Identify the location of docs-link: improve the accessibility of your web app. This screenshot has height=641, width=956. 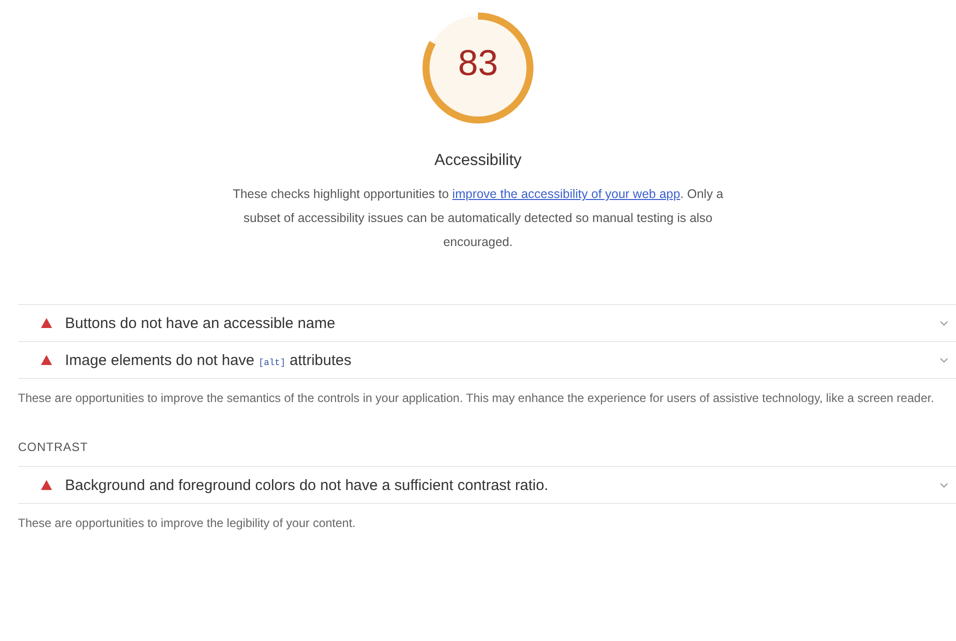
(566, 194).